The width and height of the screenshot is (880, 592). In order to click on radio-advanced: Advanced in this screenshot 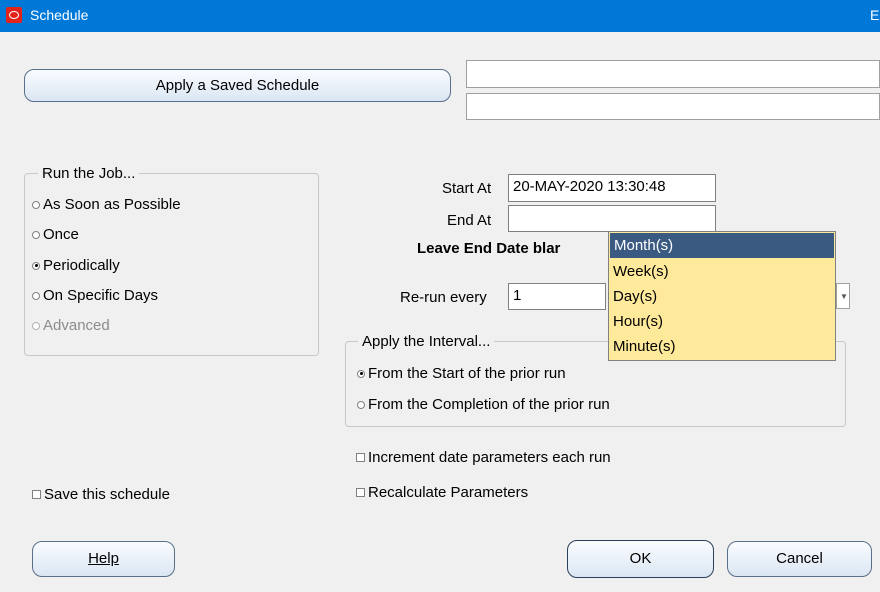, I will do `click(71, 325)`.